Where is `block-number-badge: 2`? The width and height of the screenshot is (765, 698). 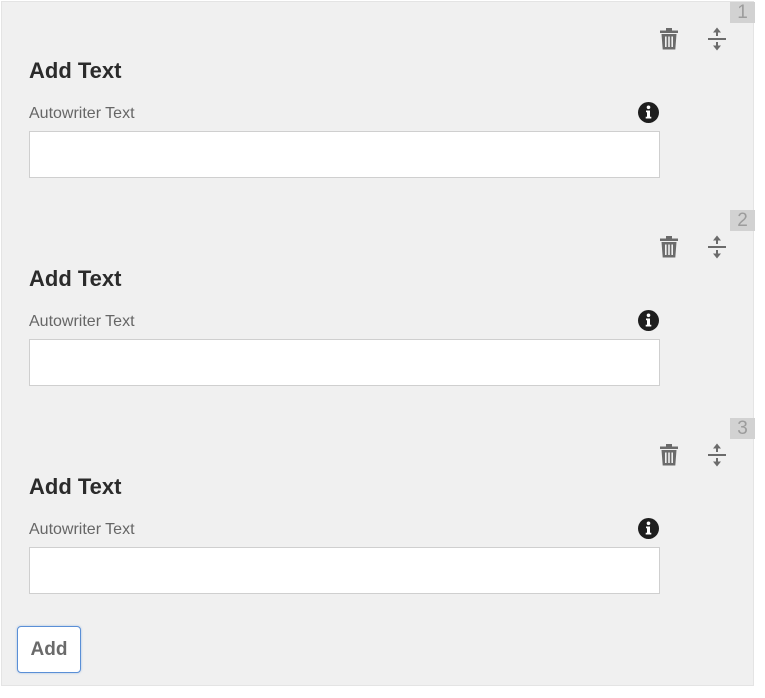 block-number-badge: 2 is located at coordinates (742, 220).